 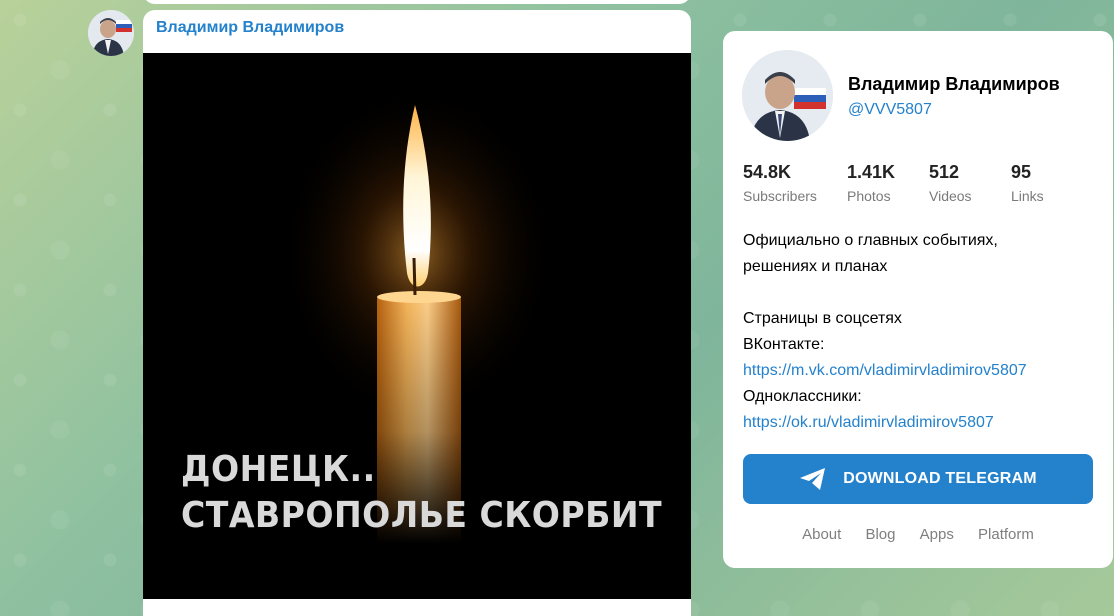 I want to click on previous-post-edge, so click(x=417, y=2).